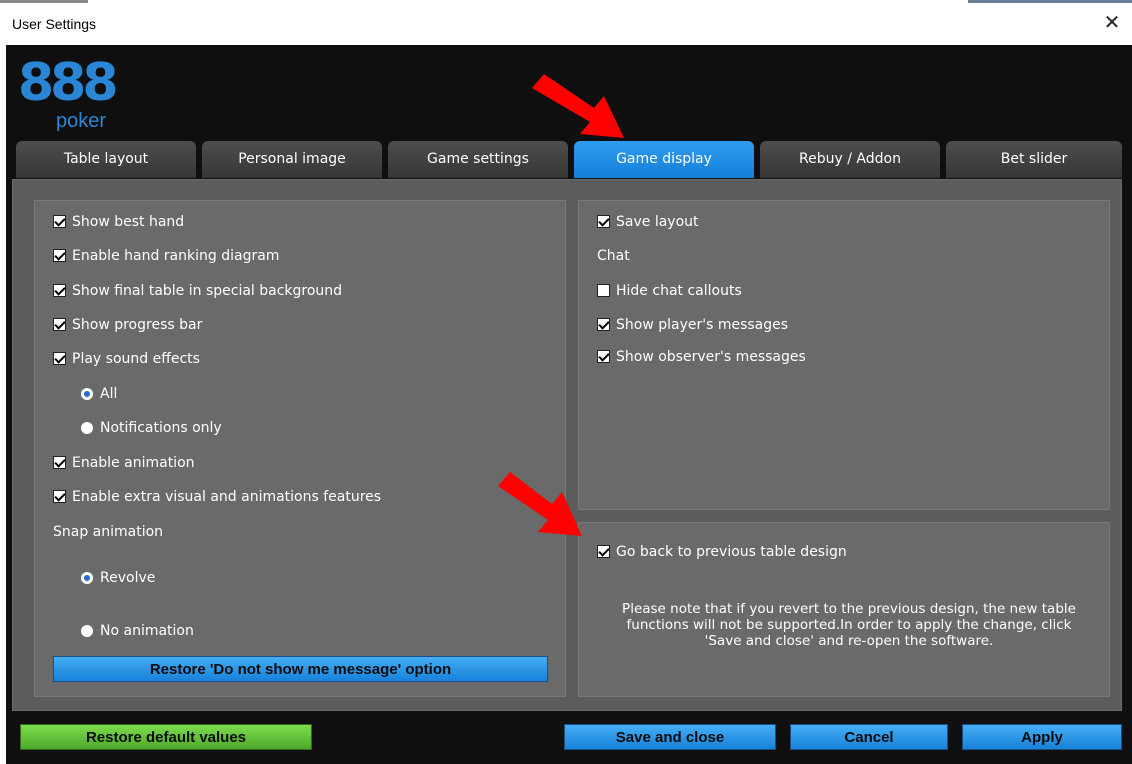  What do you see at coordinates (797, 291) in the screenshot?
I see `hide-chat-callouts-option: Hide chat callouts` at bounding box center [797, 291].